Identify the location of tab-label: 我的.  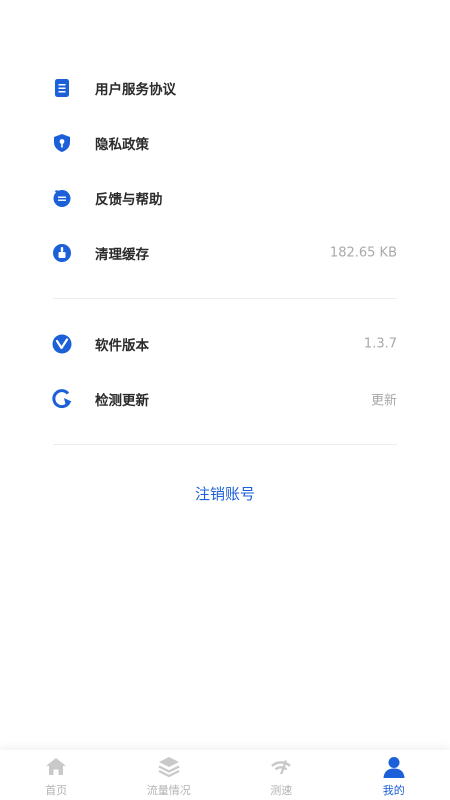
(393, 790).